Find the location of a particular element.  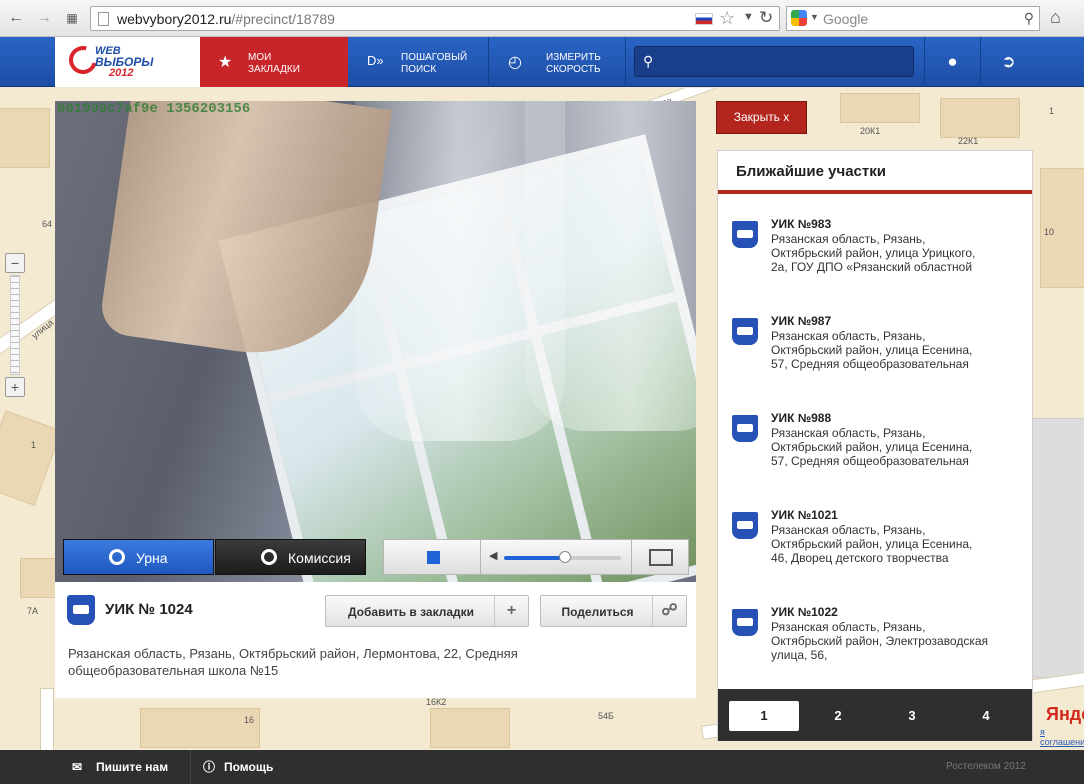

button-label: Поделиться is located at coordinates (597, 612).